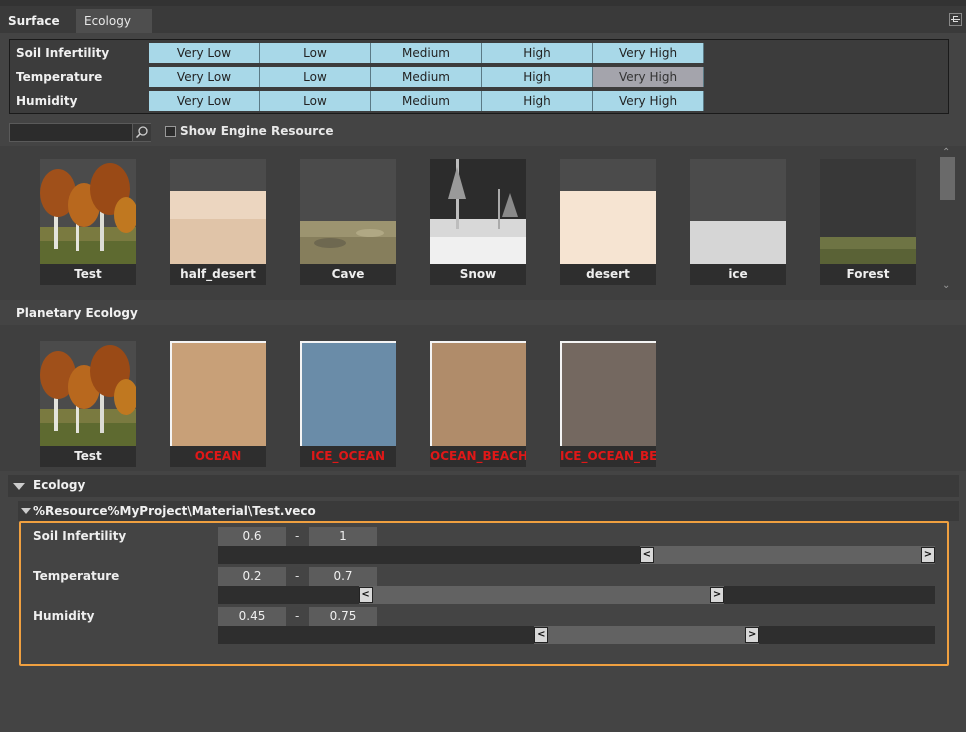 The image size is (966, 732). I want to click on ecology-tile: ICE_OCEAN, so click(348, 404).